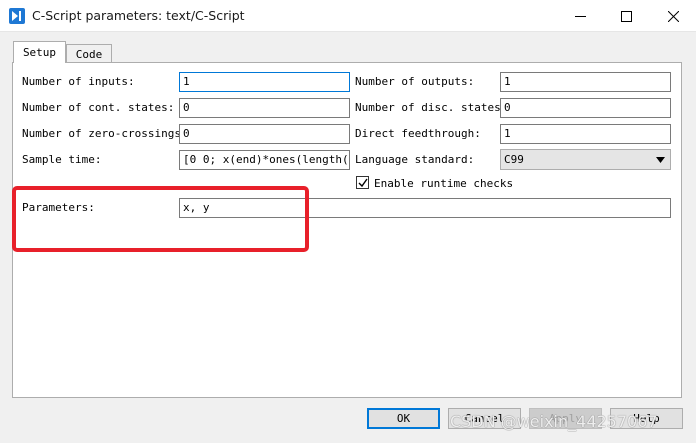 This screenshot has height=443, width=696. I want to click on number-of-disc-states-input: 0, so click(585, 108).